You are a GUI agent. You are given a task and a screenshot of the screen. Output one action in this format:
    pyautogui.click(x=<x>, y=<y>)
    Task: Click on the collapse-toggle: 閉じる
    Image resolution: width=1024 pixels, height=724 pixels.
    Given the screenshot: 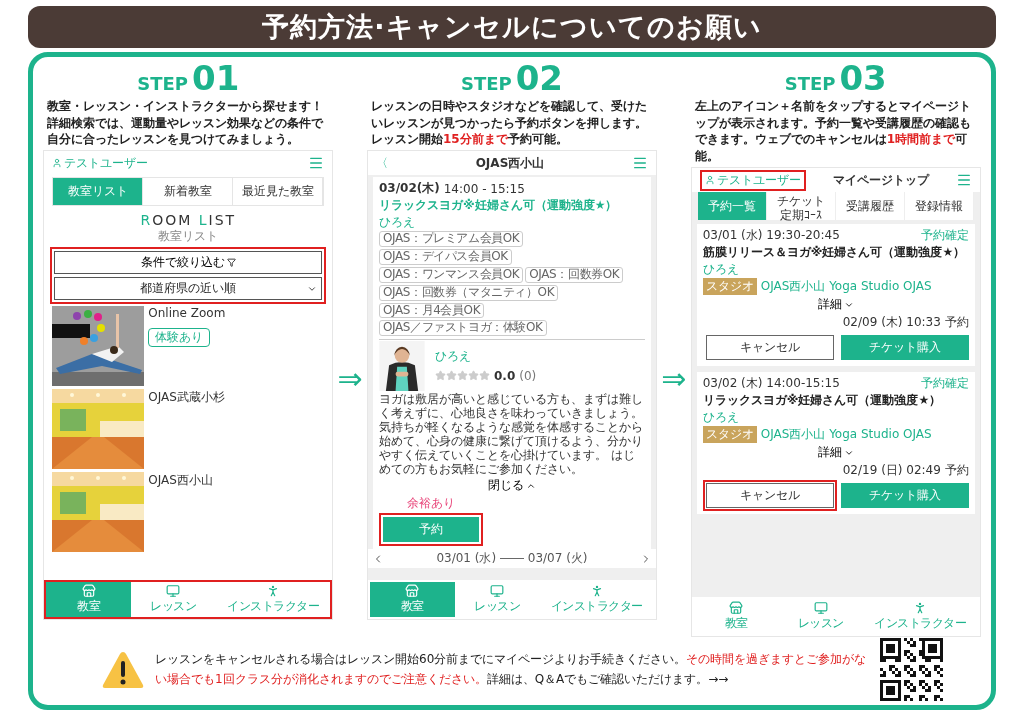 What is the action you would take?
    pyautogui.click(x=512, y=486)
    